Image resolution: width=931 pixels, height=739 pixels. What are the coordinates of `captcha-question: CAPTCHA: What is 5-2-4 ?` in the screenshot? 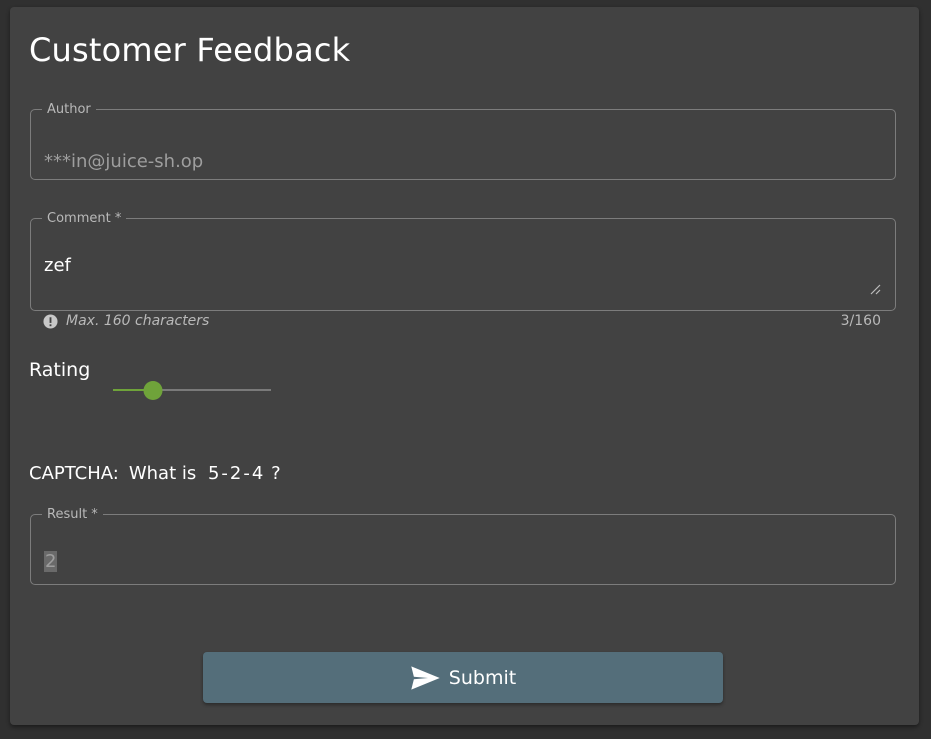 It's located at (155, 473).